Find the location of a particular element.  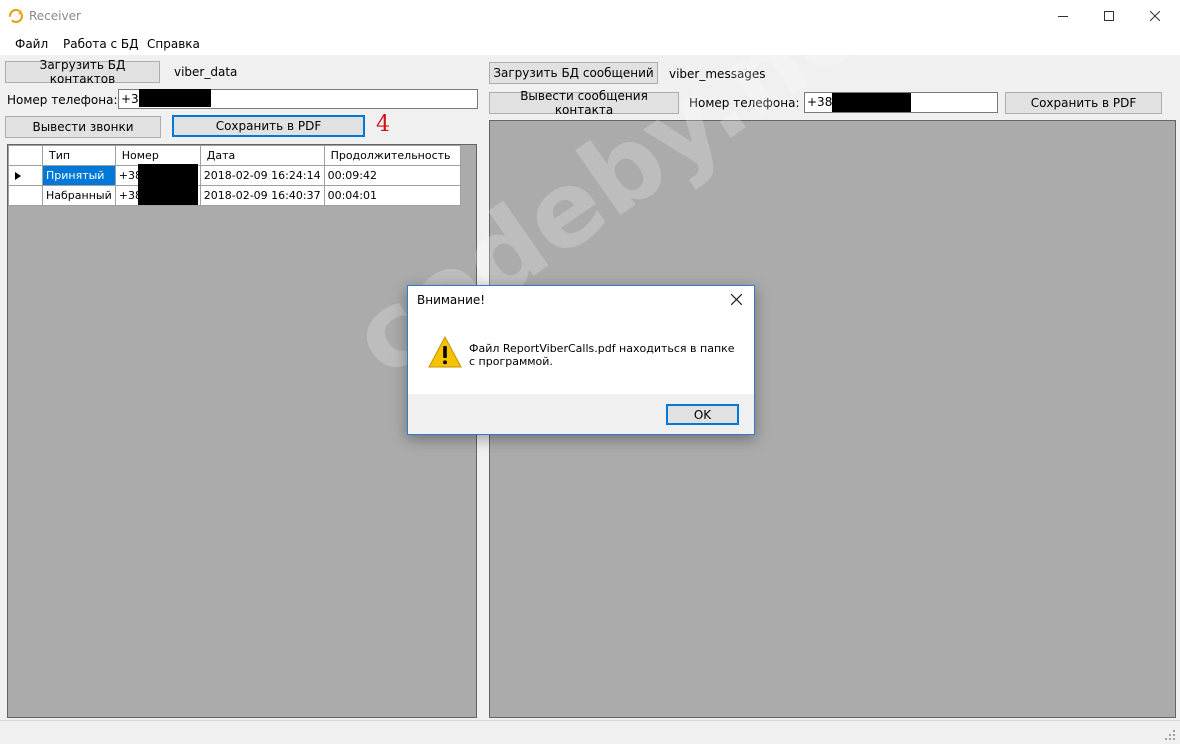

column-header-type: Тип is located at coordinates (79, 155).